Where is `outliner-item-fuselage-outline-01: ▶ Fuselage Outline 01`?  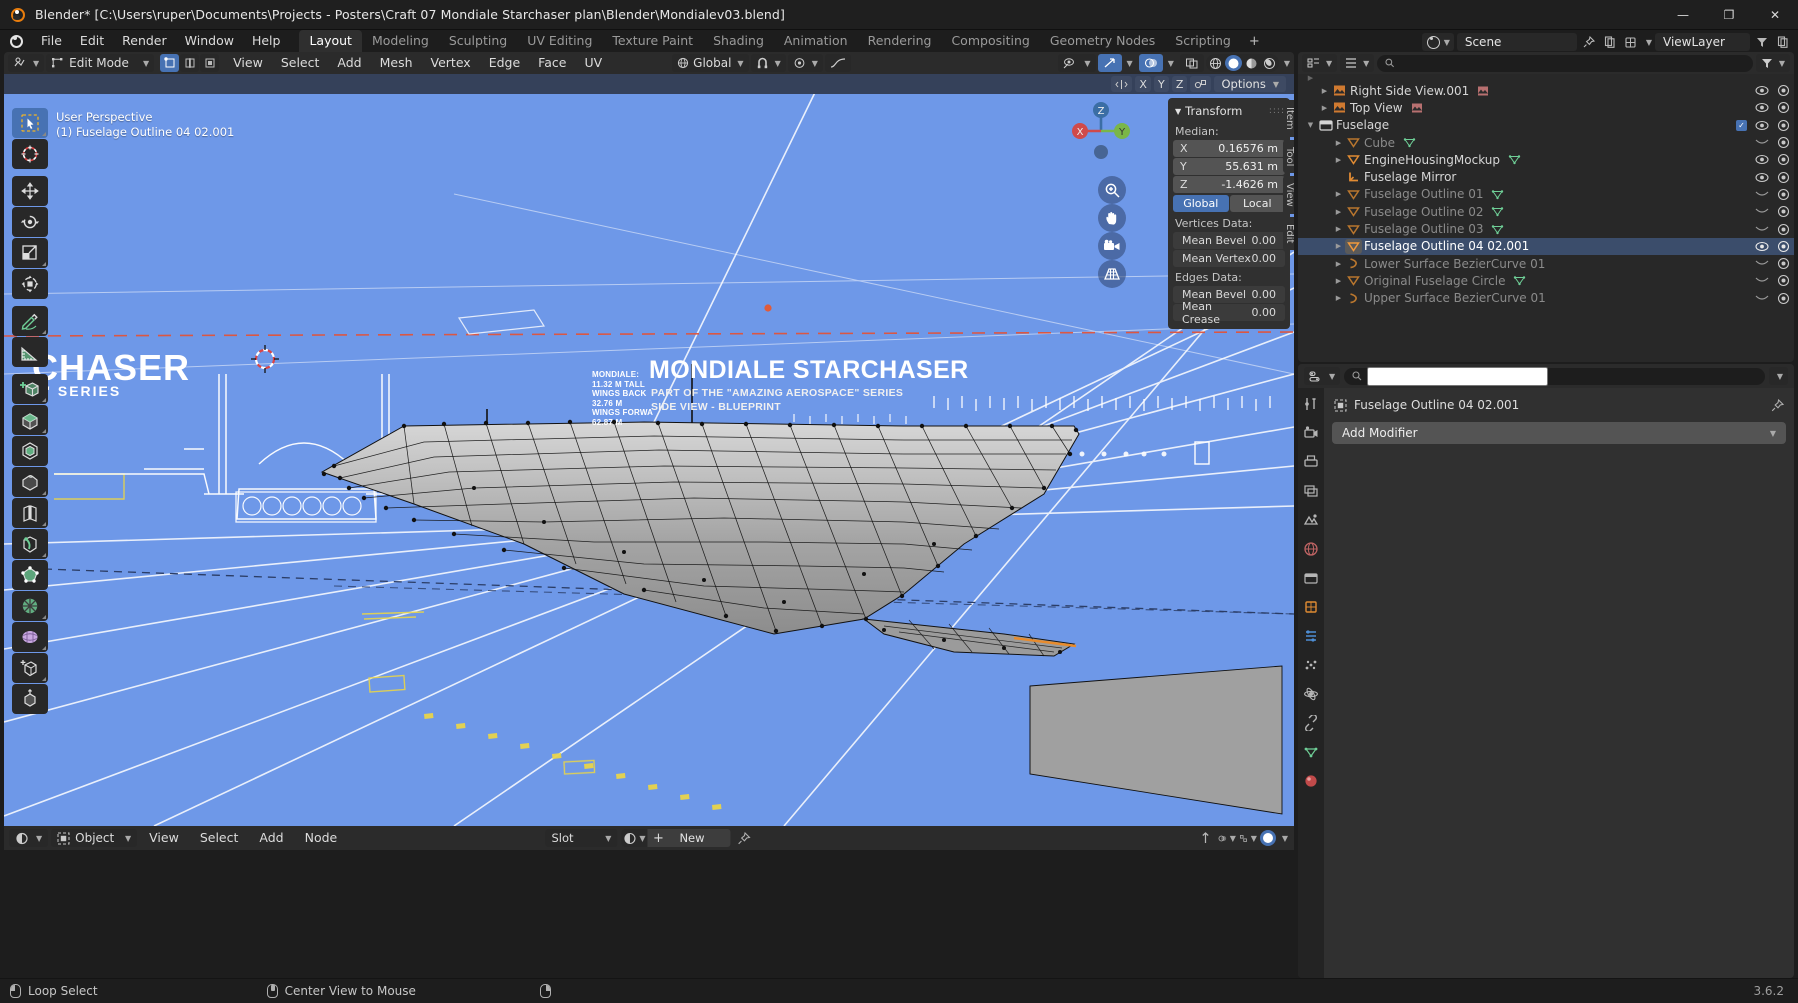
outliner-item-fuselage-outline-01: ▶ Fuselage Outline 01 is located at coordinates (1546, 194).